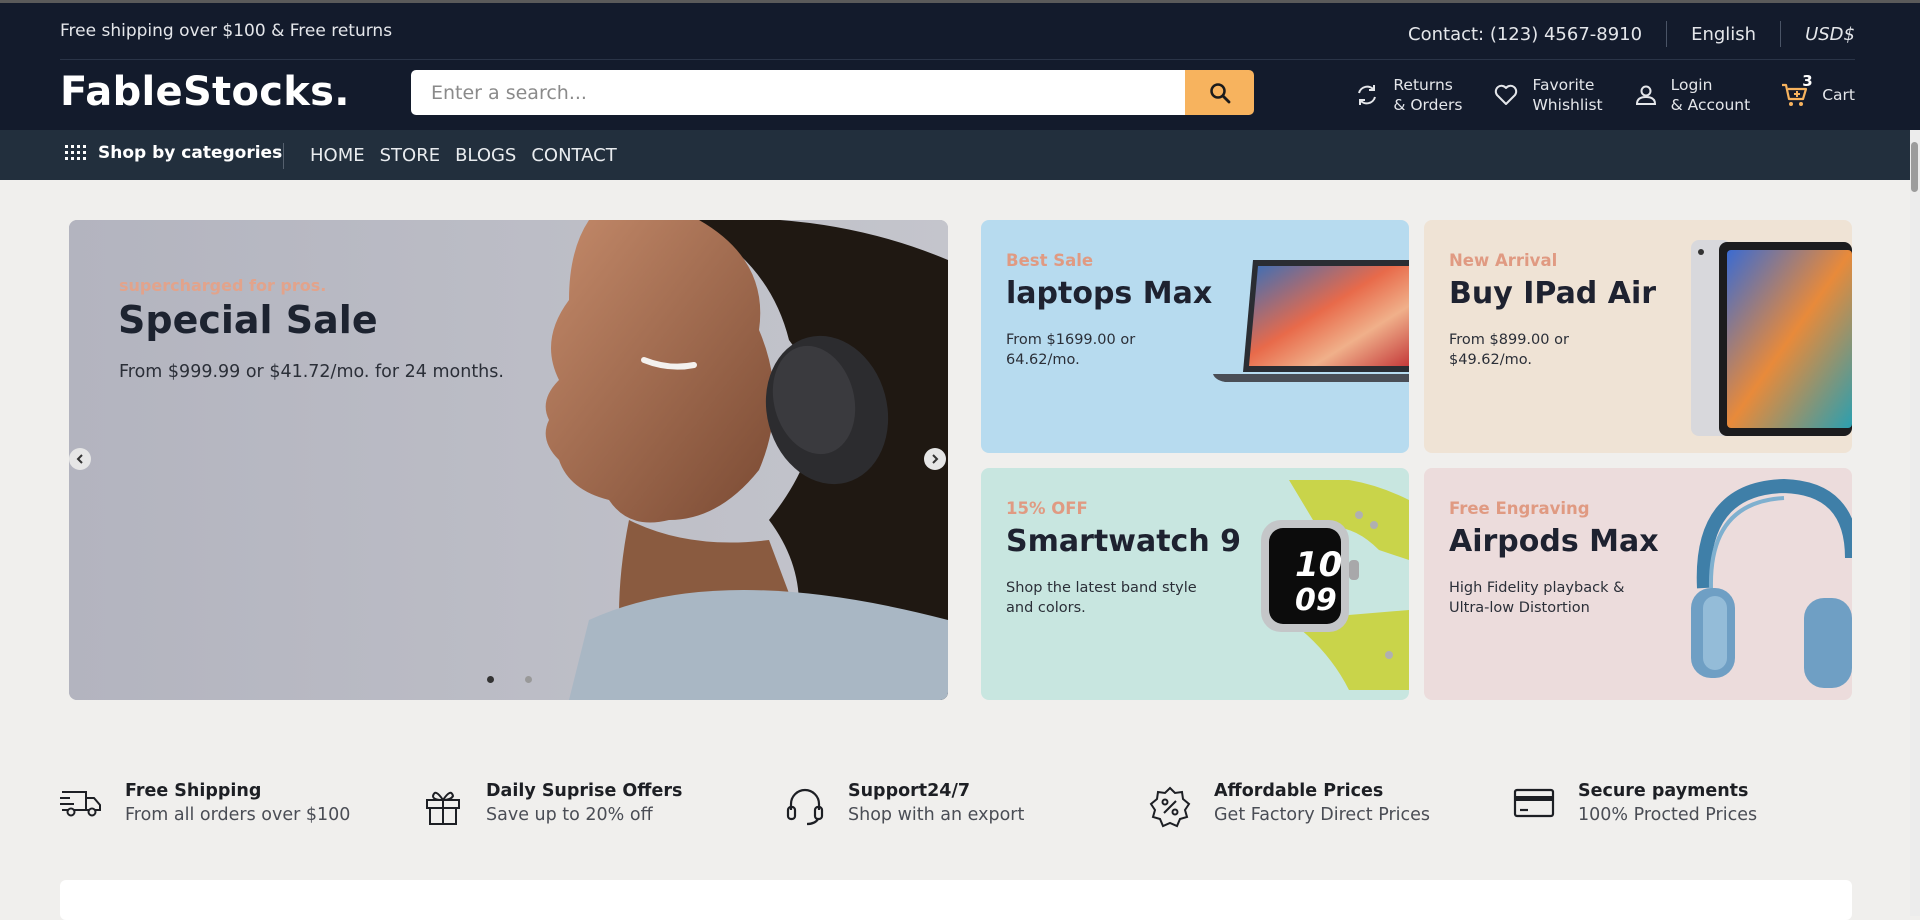 This screenshot has width=1920, height=920. Describe the element at coordinates (1710, 105) in the screenshot. I see `link-line2: & Account` at that location.